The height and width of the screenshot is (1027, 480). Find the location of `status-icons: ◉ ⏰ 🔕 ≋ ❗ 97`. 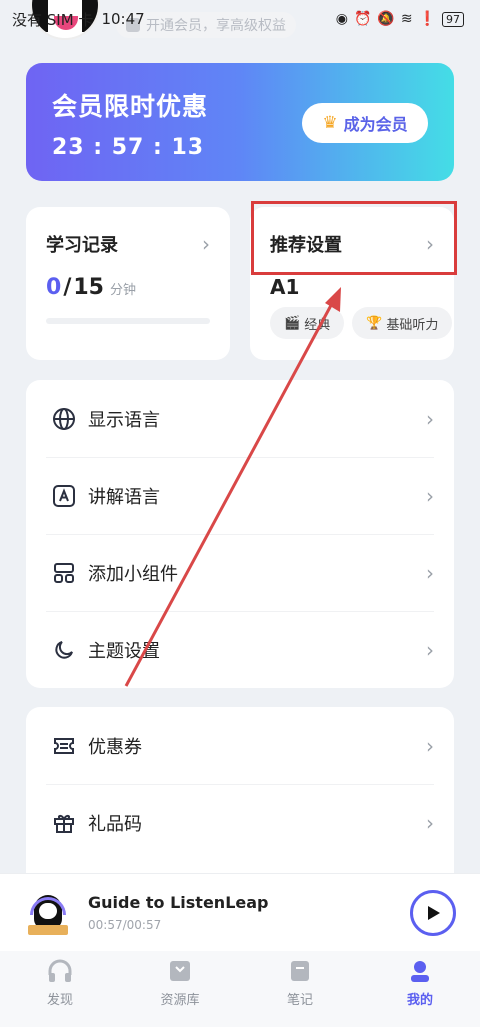

status-icons: ◉ ⏰ 🔕 ≋ ❗ 97 is located at coordinates (400, 19).